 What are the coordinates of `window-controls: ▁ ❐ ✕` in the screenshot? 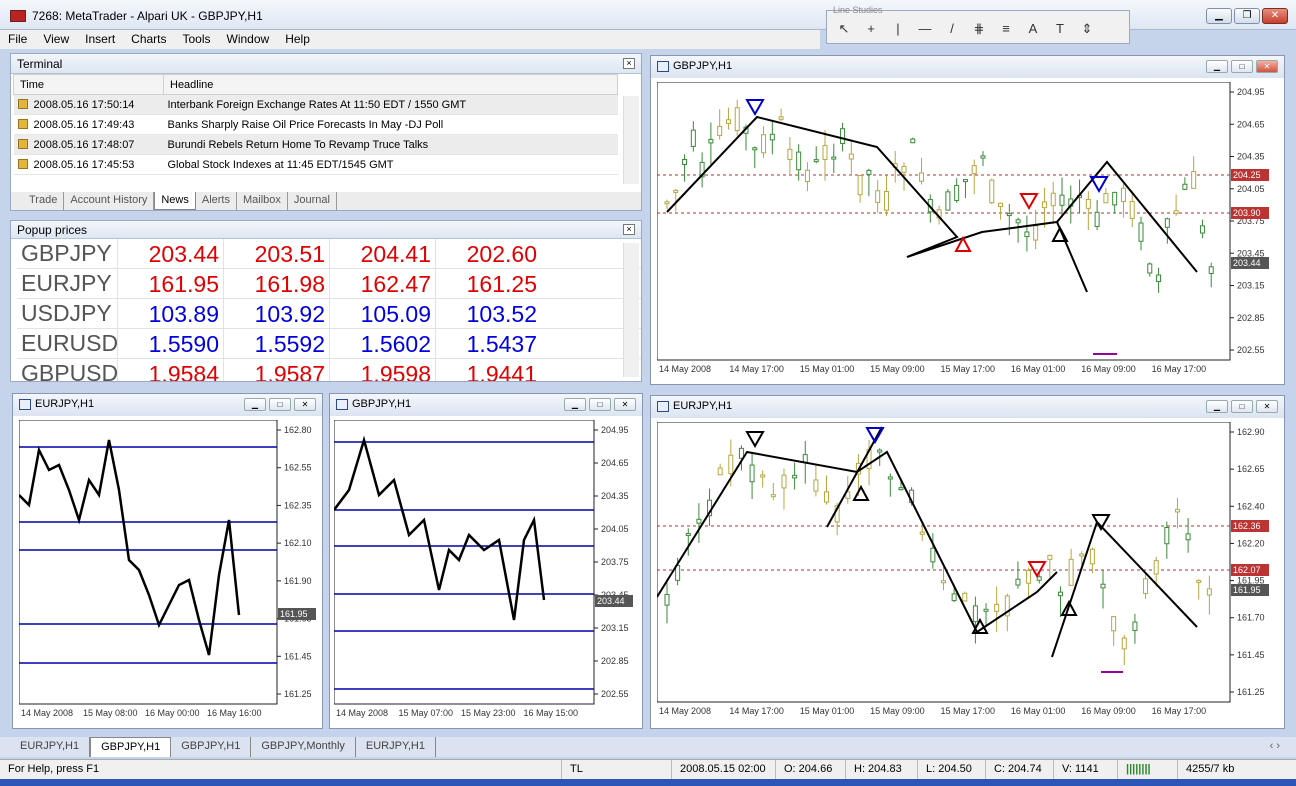 It's located at (1247, 16).